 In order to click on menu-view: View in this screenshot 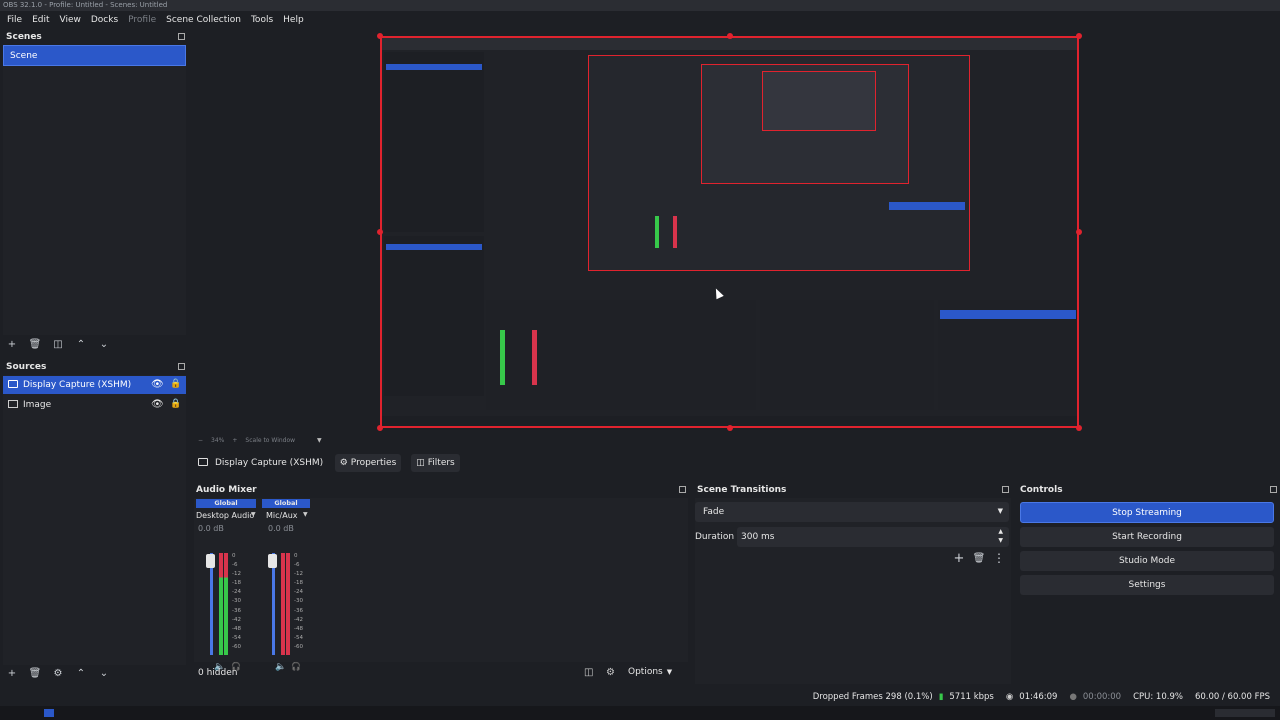, I will do `click(70, 20)`.